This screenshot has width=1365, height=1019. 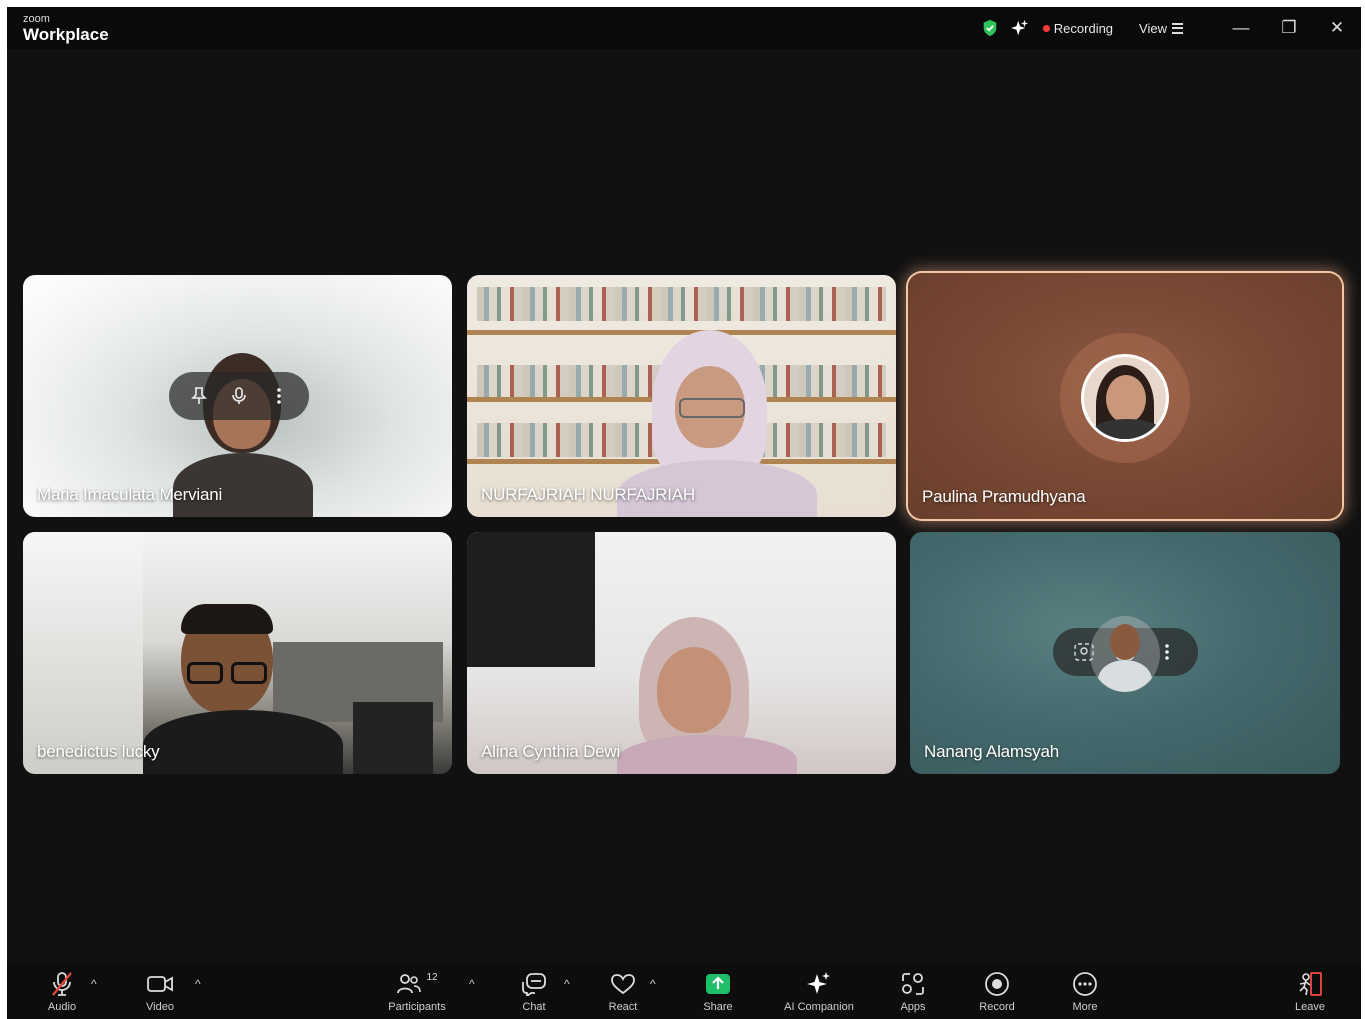 I want to click on chat-button: Chat, so click(x=534, y=991).